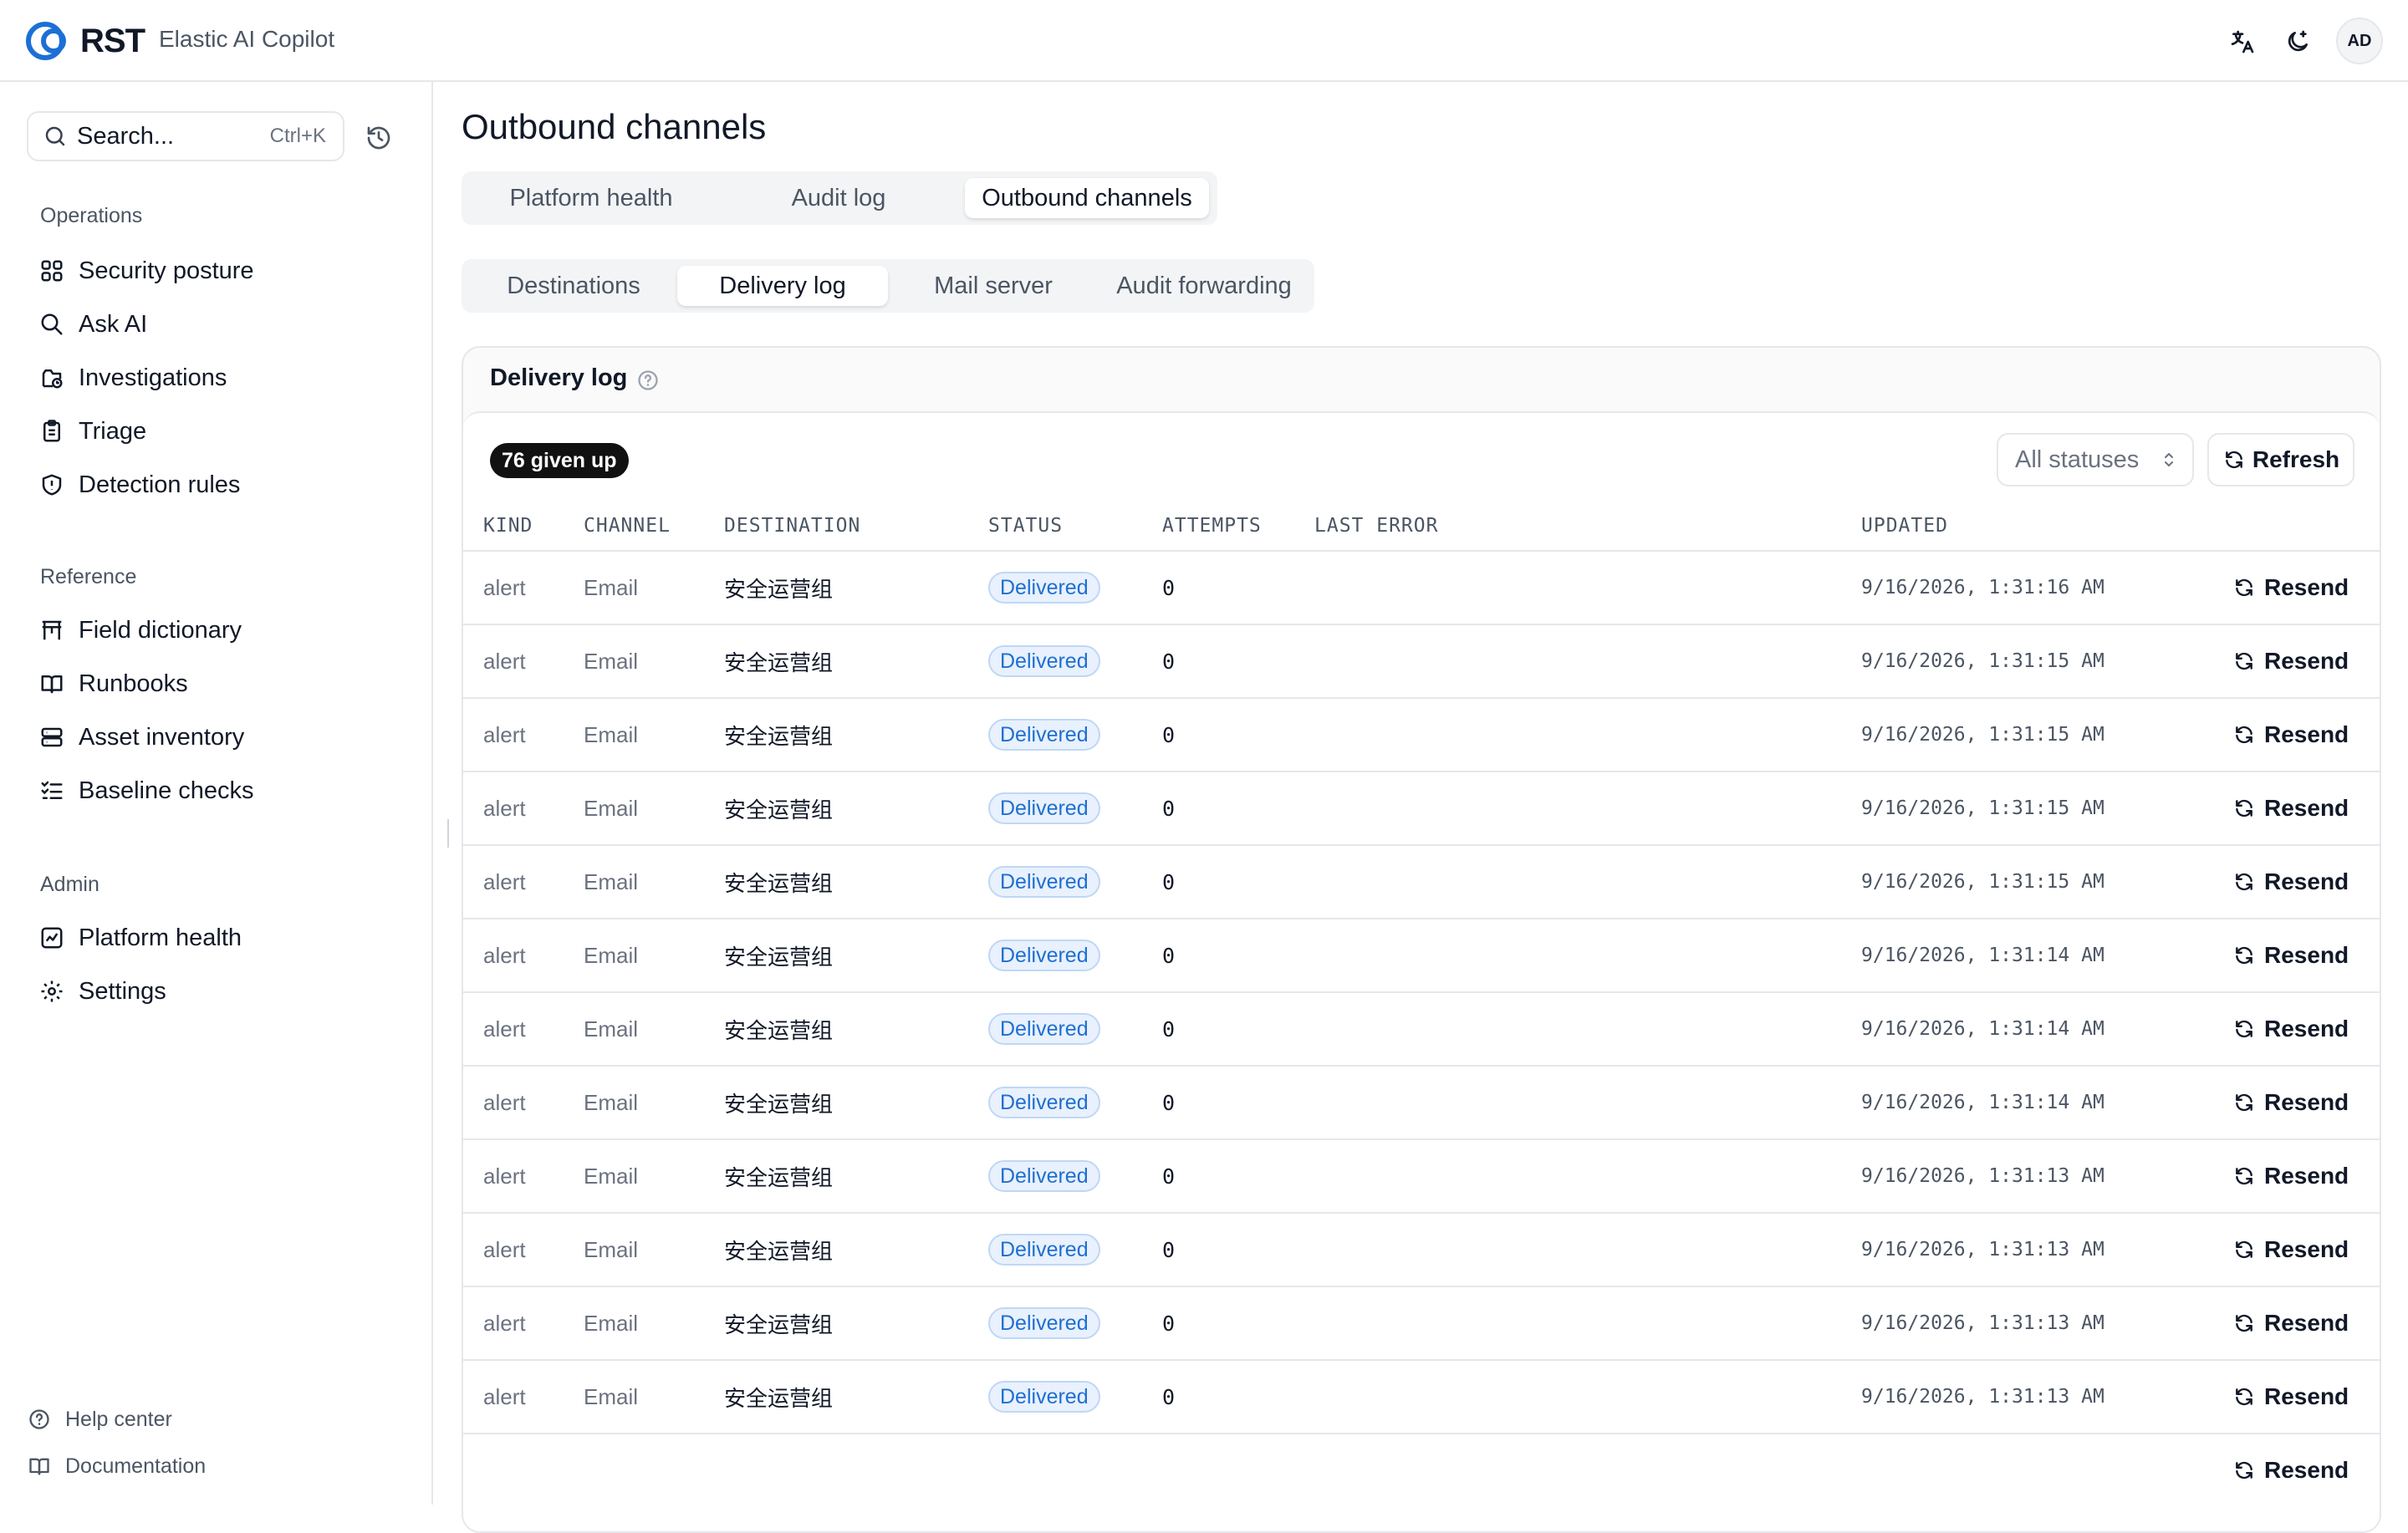 The height and width of the screenshot is (1533, 2408). What do you see at coordinates (448, 833) in the screenshot?
I see `sidebar-resize-handle` at bounding box center [448, 833].